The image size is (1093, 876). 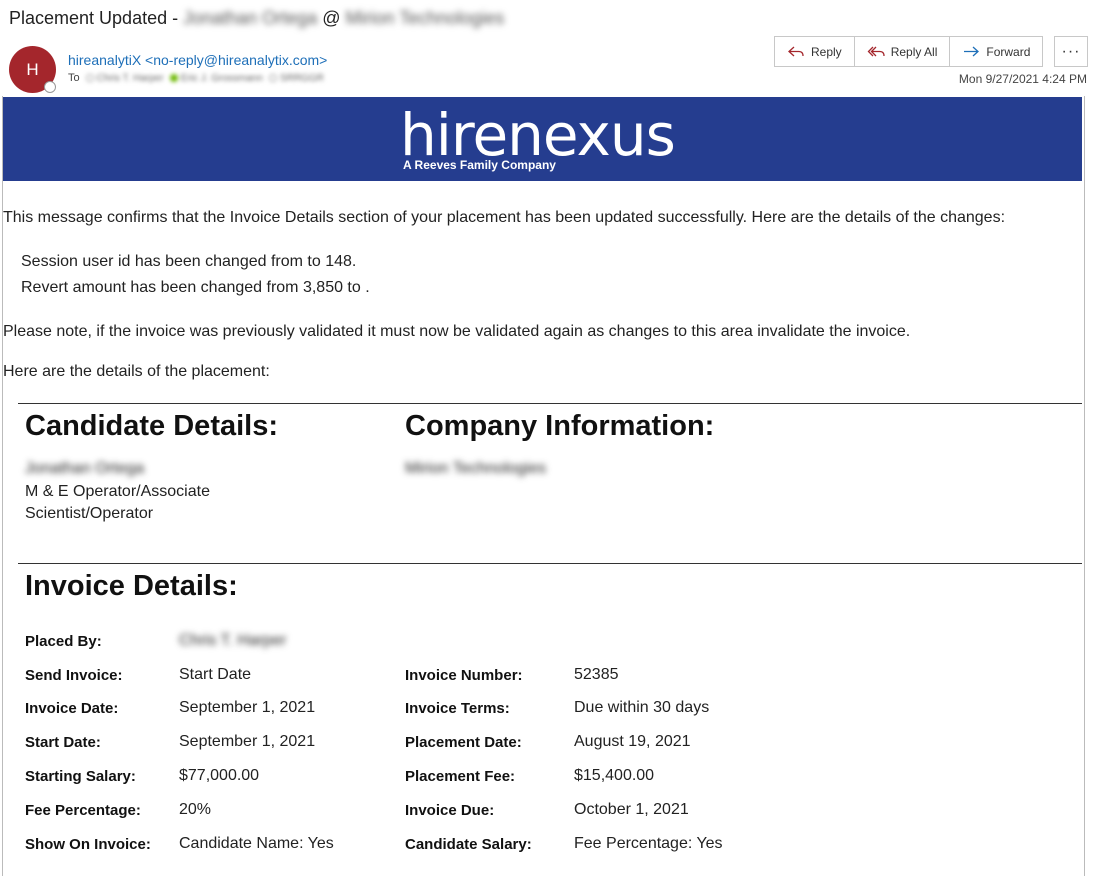 I want to click on placed-by-value: Chris T. Harper, so click(x=233, y=640).